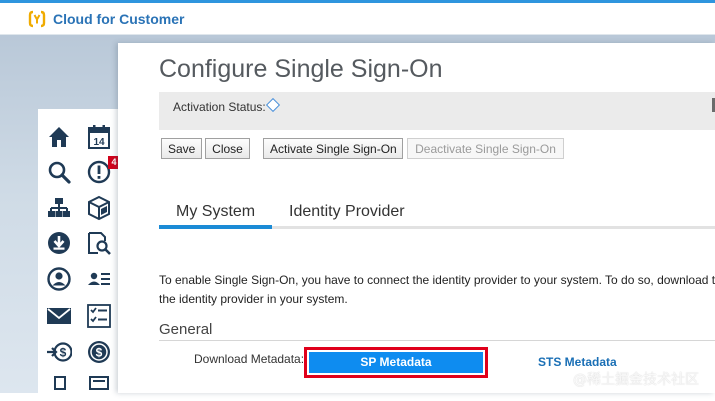  Describe the element at coordinates (437, 111) in the screenshot. I see `activation-status-bar: Activation Status:` at that location.